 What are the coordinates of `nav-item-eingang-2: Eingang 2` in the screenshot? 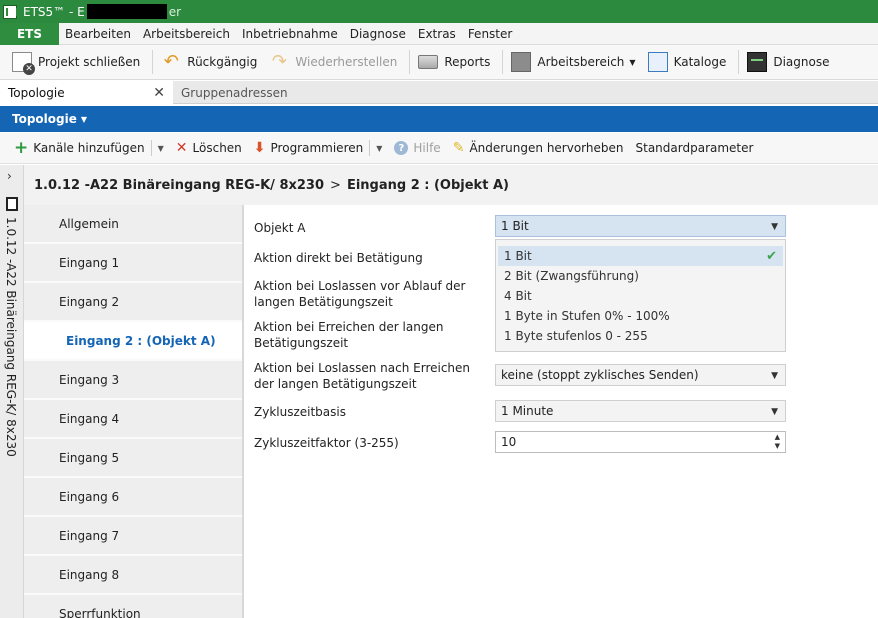 It's located at (133, 302).